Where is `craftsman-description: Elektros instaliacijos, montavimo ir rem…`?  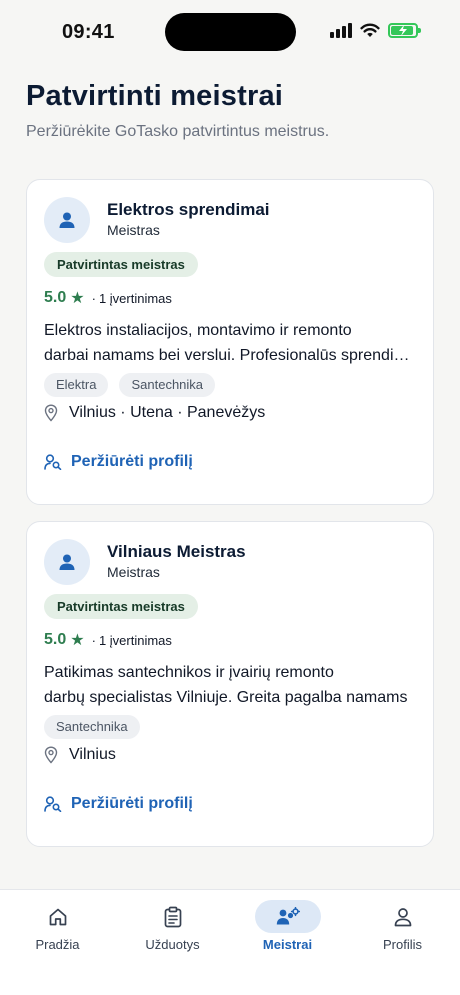
craftsman-description: Elektros instaliacijos, montavimo ir rem… is located at coordinates (230, 343).